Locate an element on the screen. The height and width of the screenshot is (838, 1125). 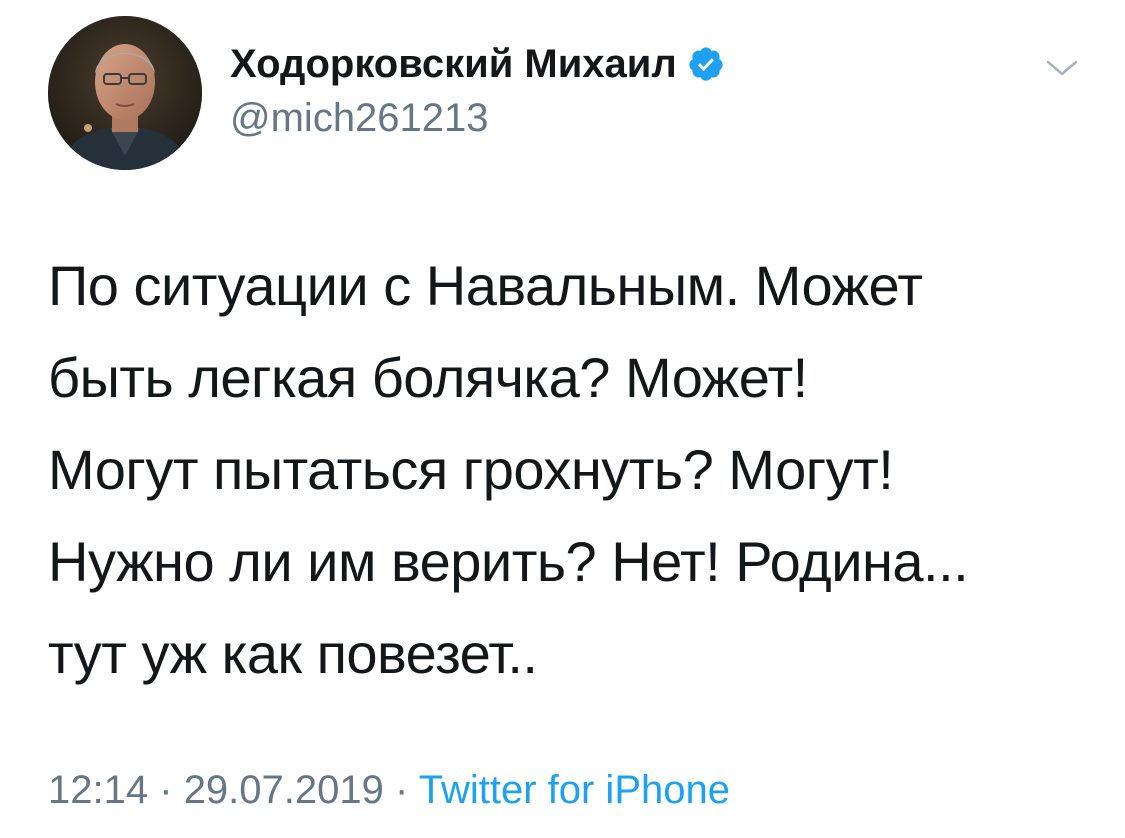
tweet-text-line: По ситуации с Навальным. Может is located at coordinates (485, 285).